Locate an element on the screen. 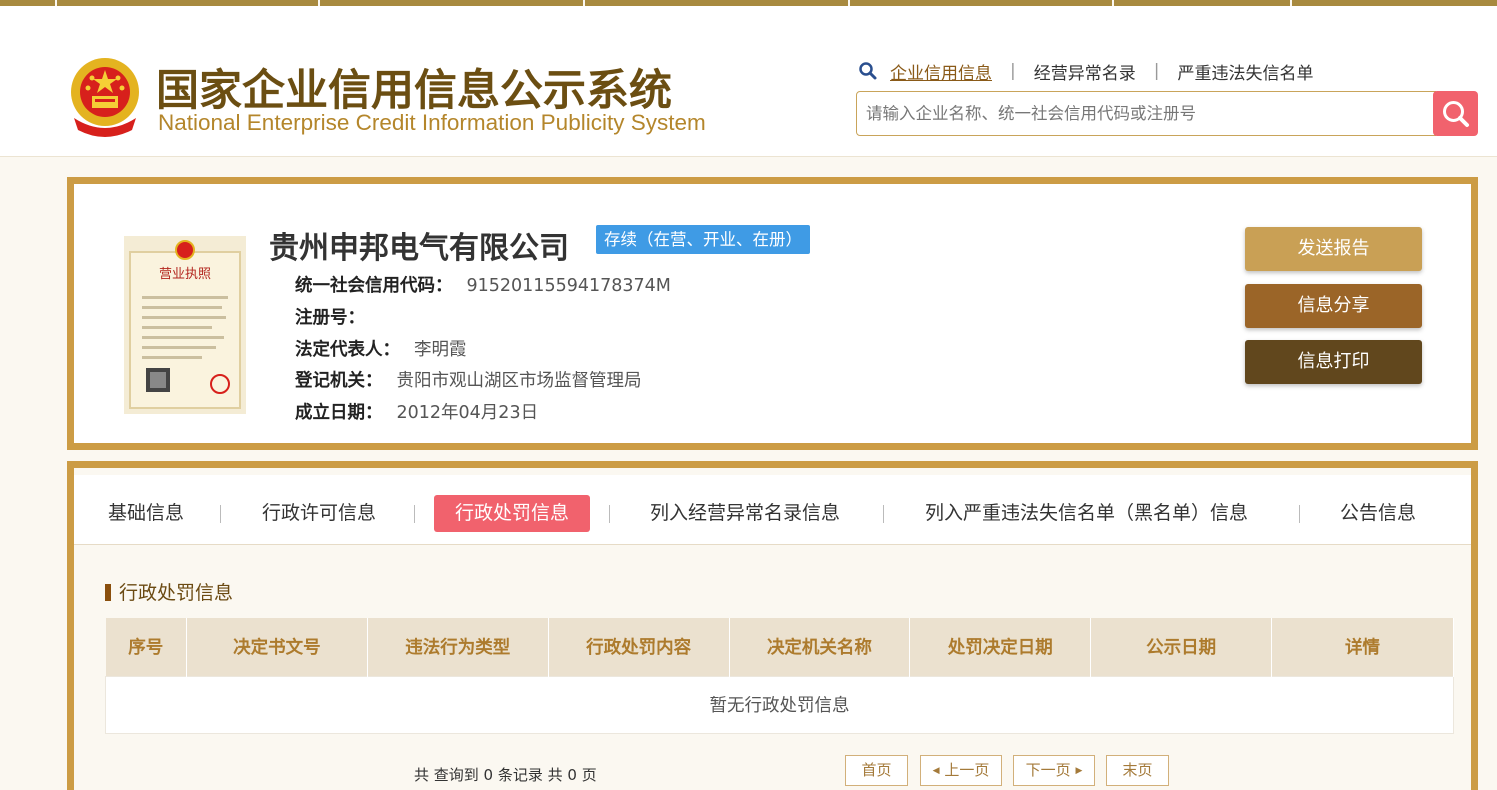 The height and width of the screenshot is (790, 1497). info-established-date: 成立日期： 2012年04月23日 is located at coordinates (416, 411).